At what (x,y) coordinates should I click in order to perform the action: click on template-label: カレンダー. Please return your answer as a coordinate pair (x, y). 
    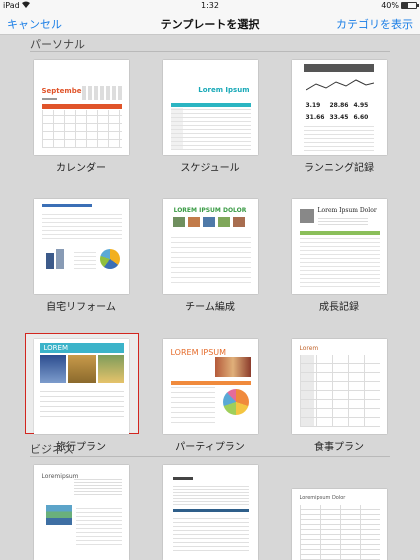
    Looking at the image, I should click on (81, 168).